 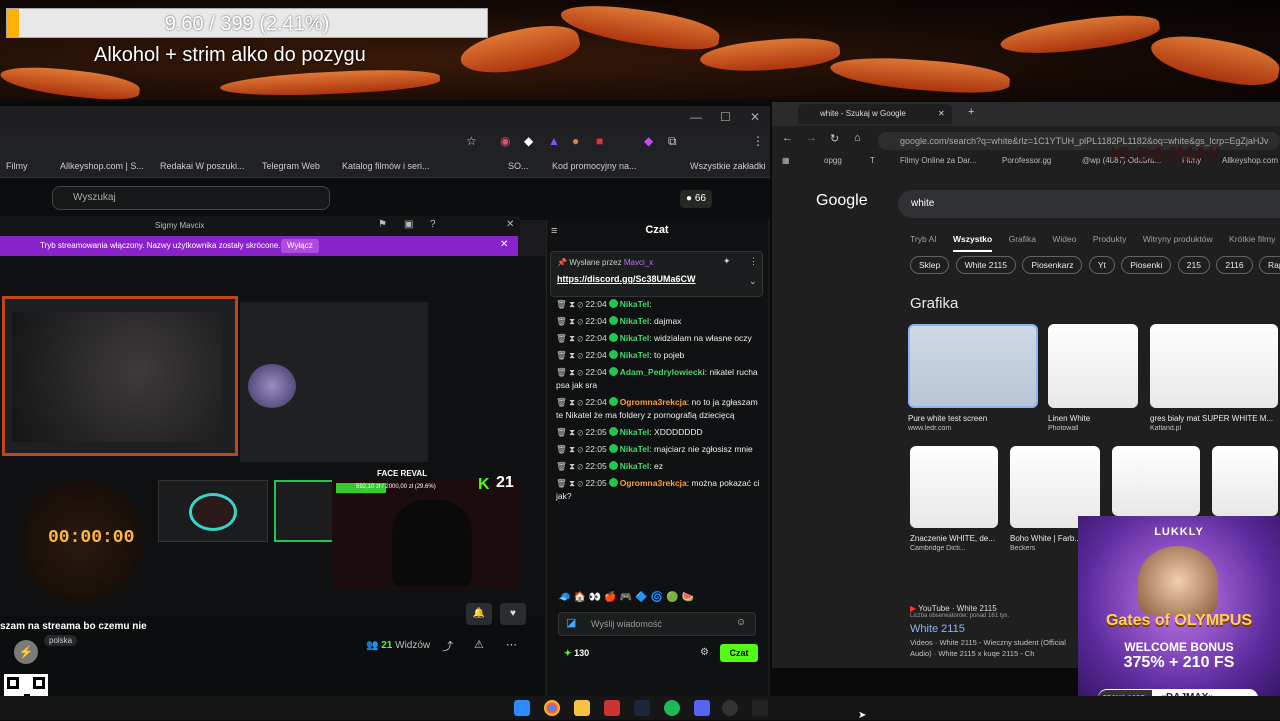 I want to click on steam-icon, so click(x=642, y=708).